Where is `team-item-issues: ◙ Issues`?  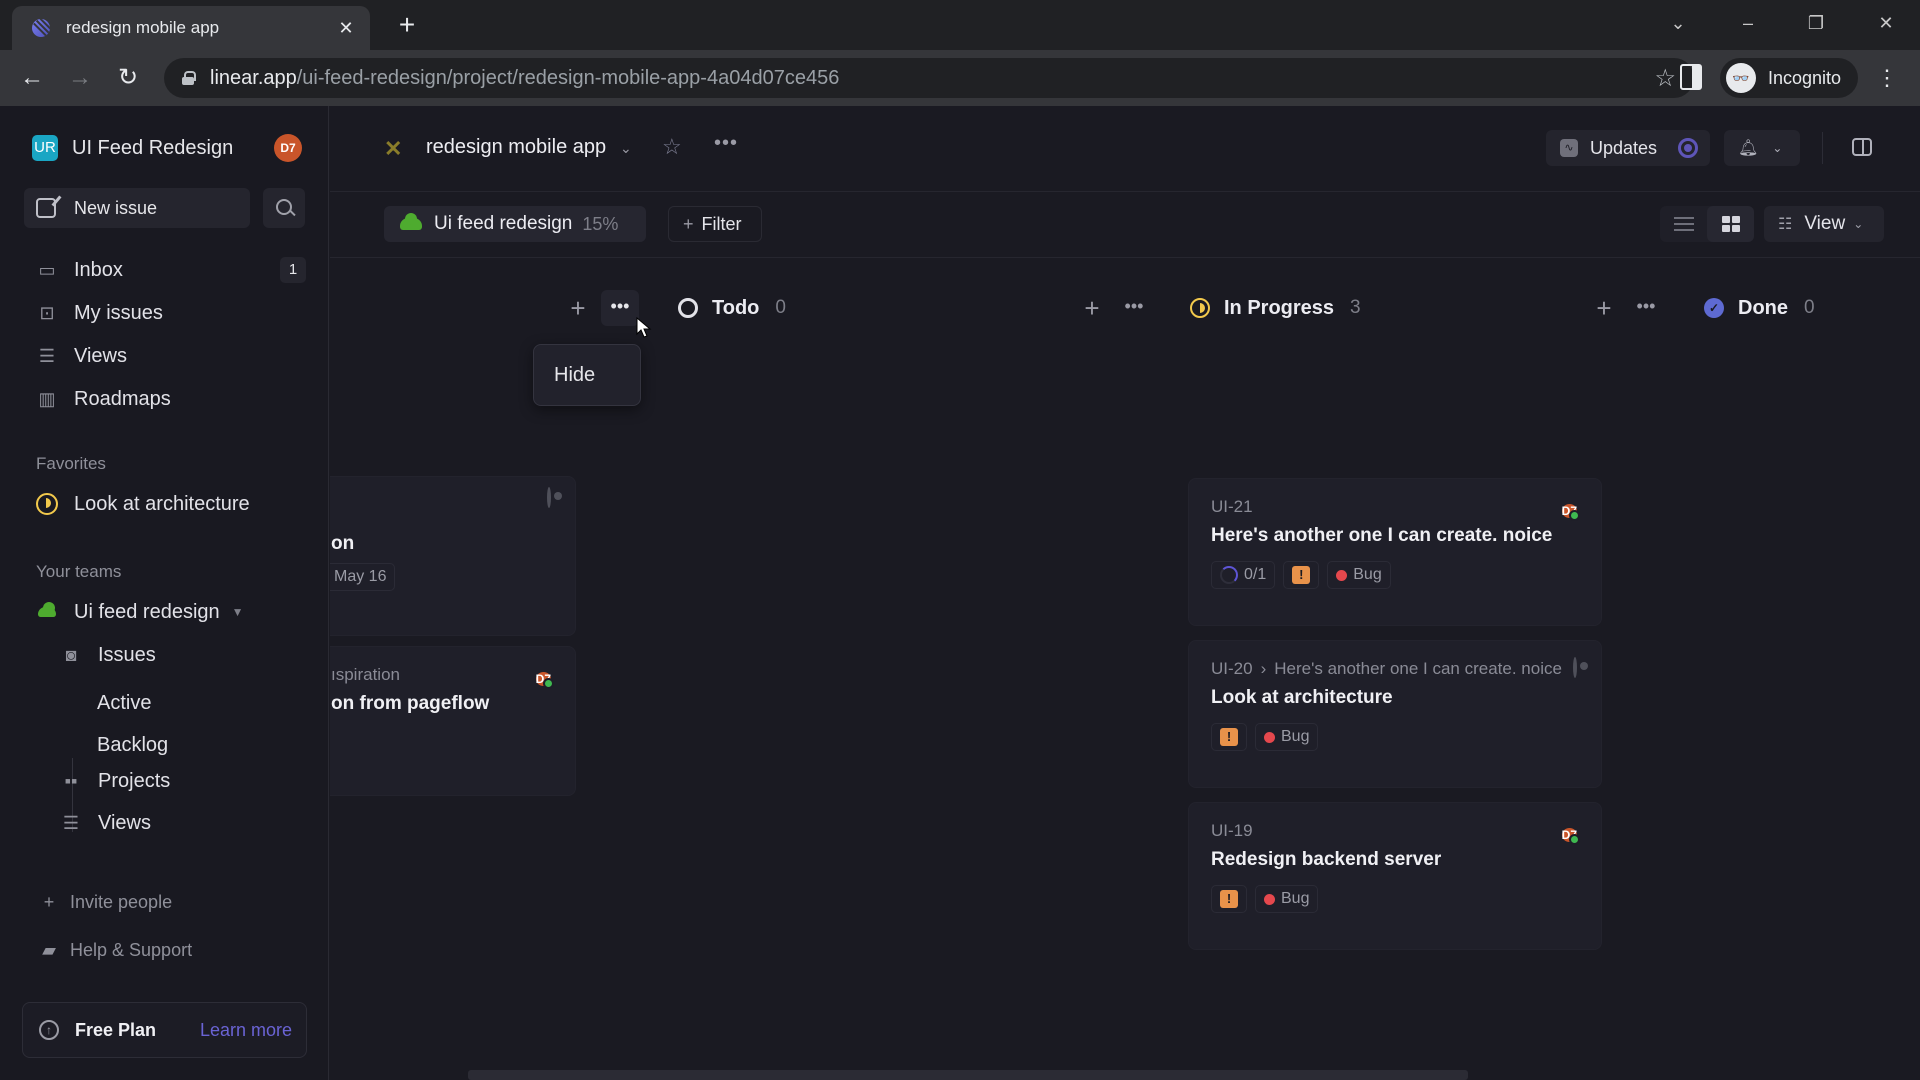
team-item-issues: ◙ Issues is located at coordinates (180, 655).